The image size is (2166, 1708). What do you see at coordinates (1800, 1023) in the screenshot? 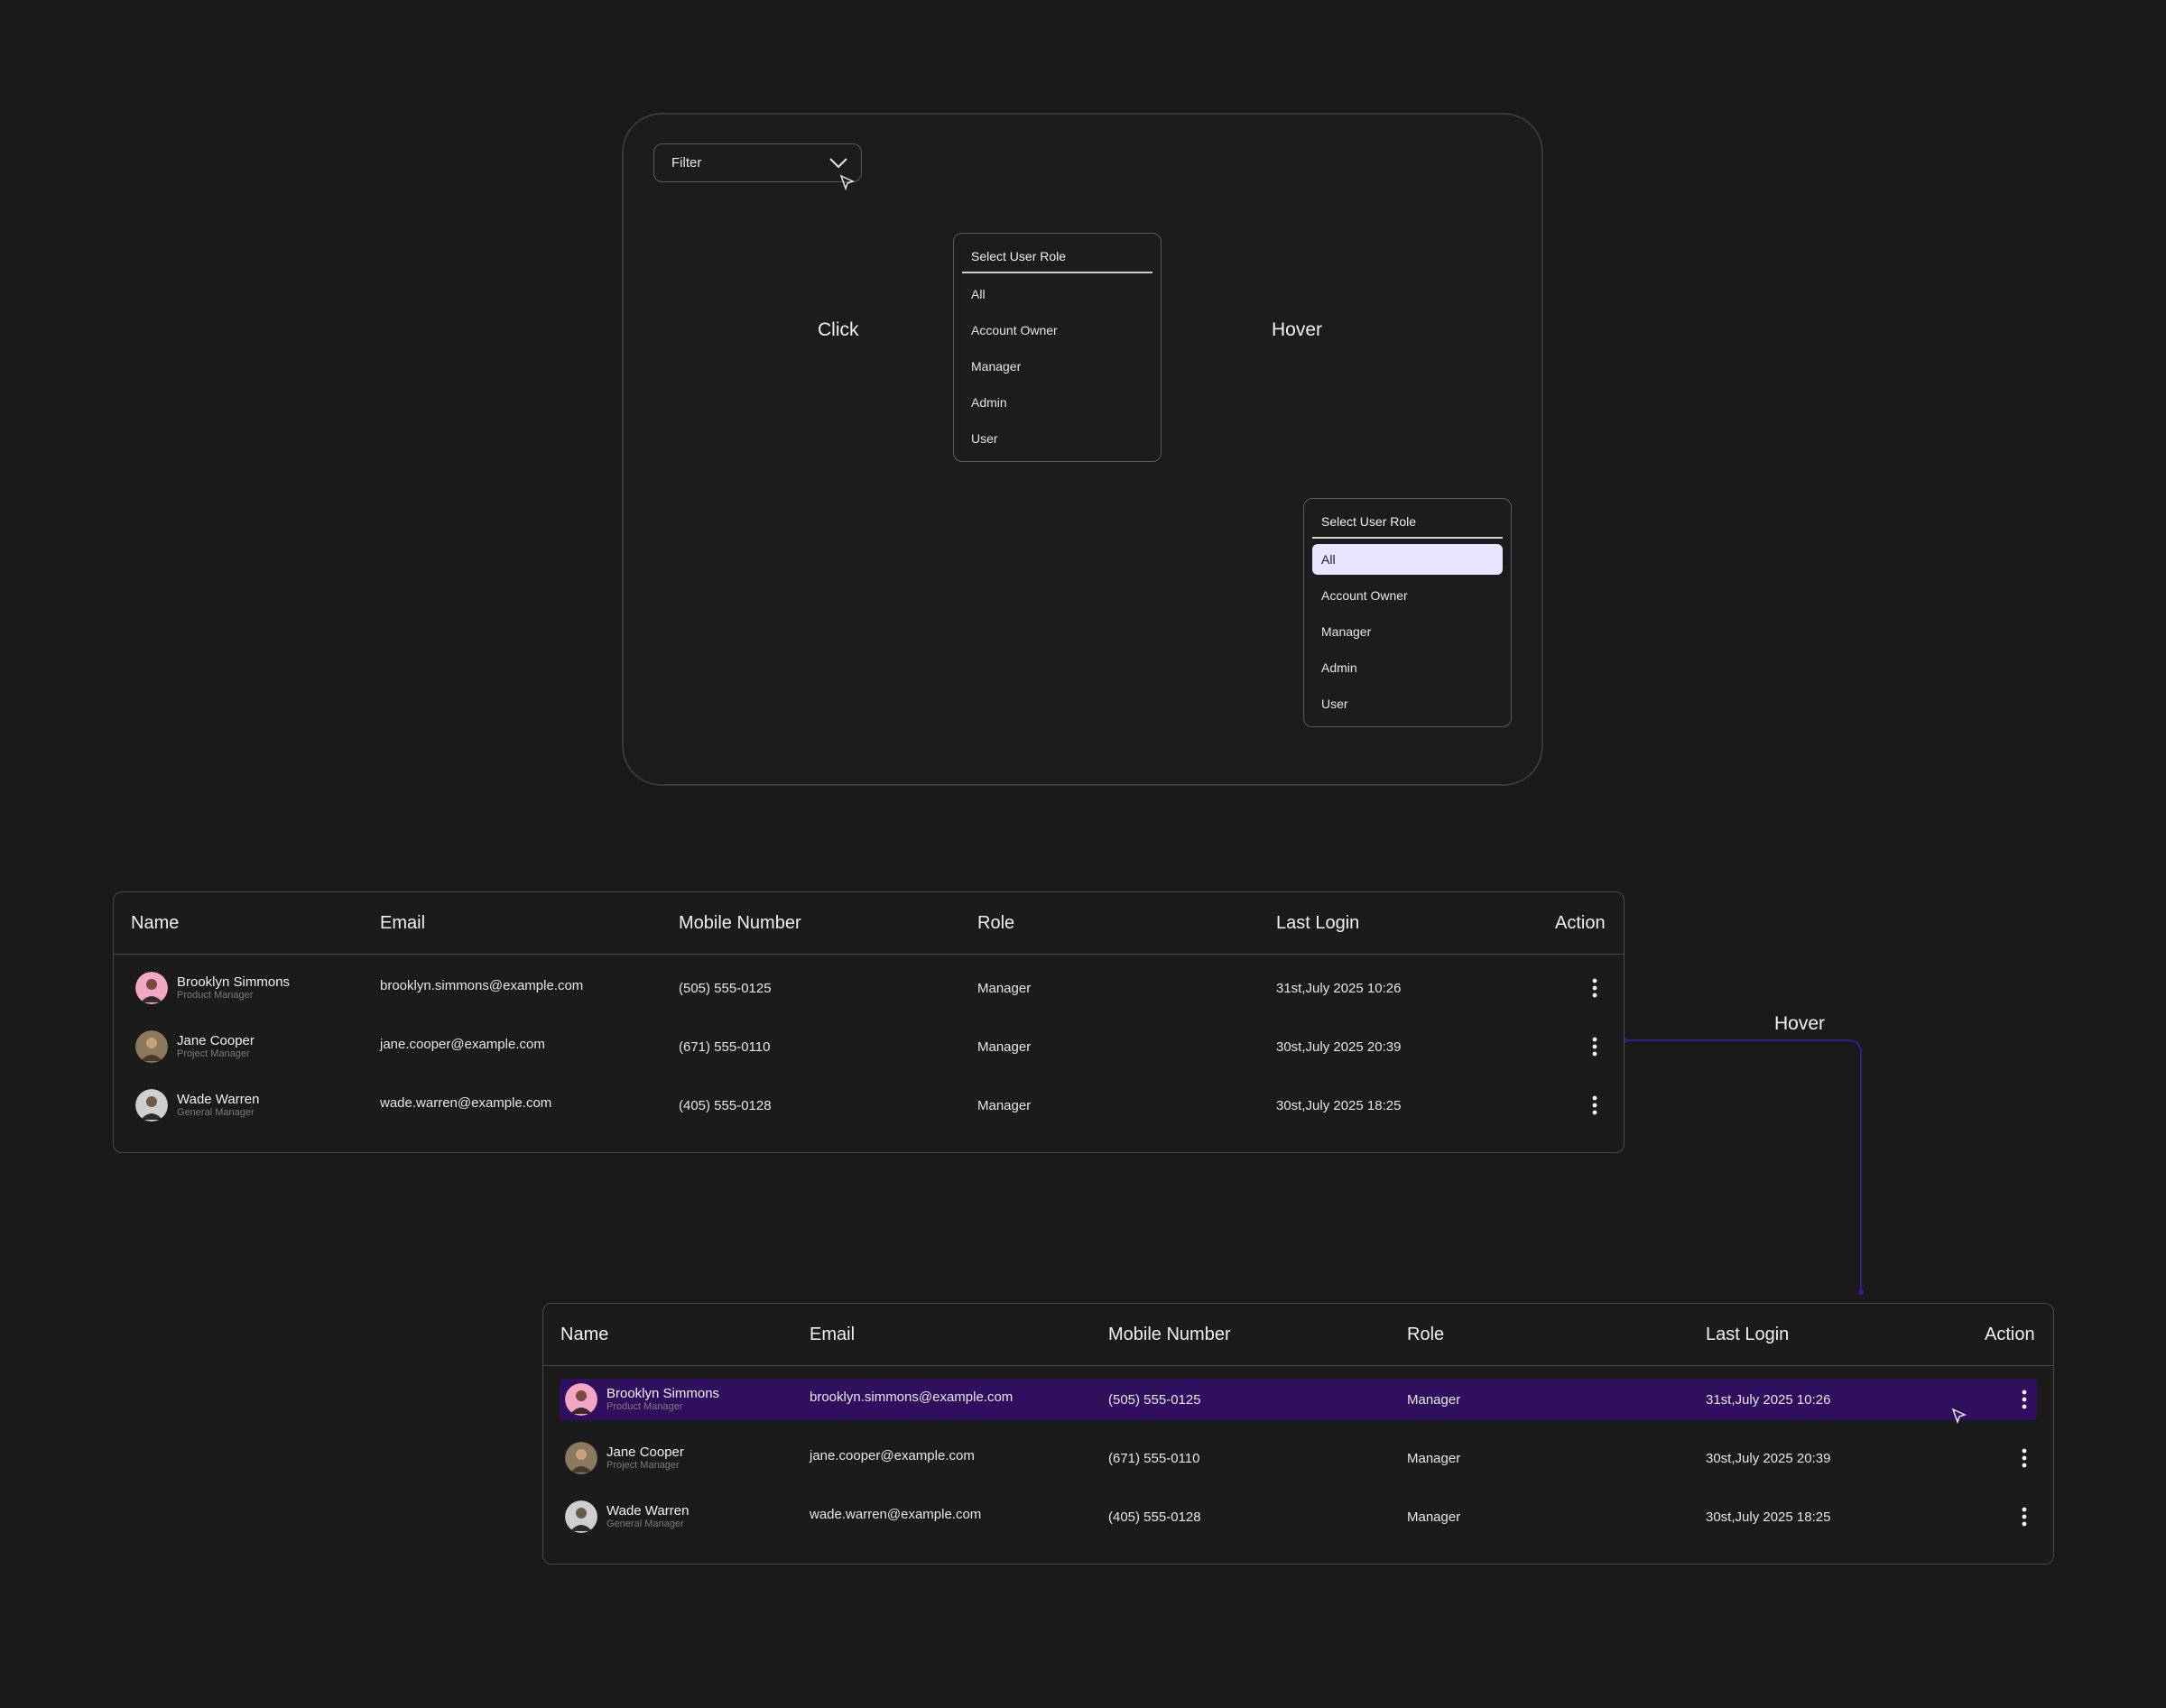
I see `flow-label-row-hover: Hover` at bounding box center [1800, 1023].